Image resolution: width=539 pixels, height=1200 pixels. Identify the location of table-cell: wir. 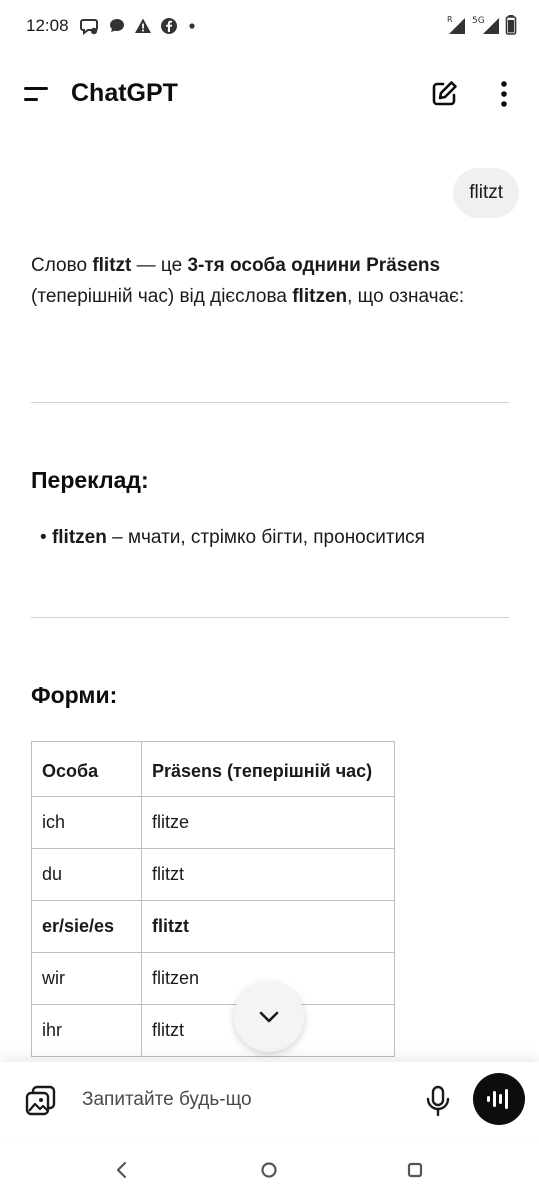
(86, 978).